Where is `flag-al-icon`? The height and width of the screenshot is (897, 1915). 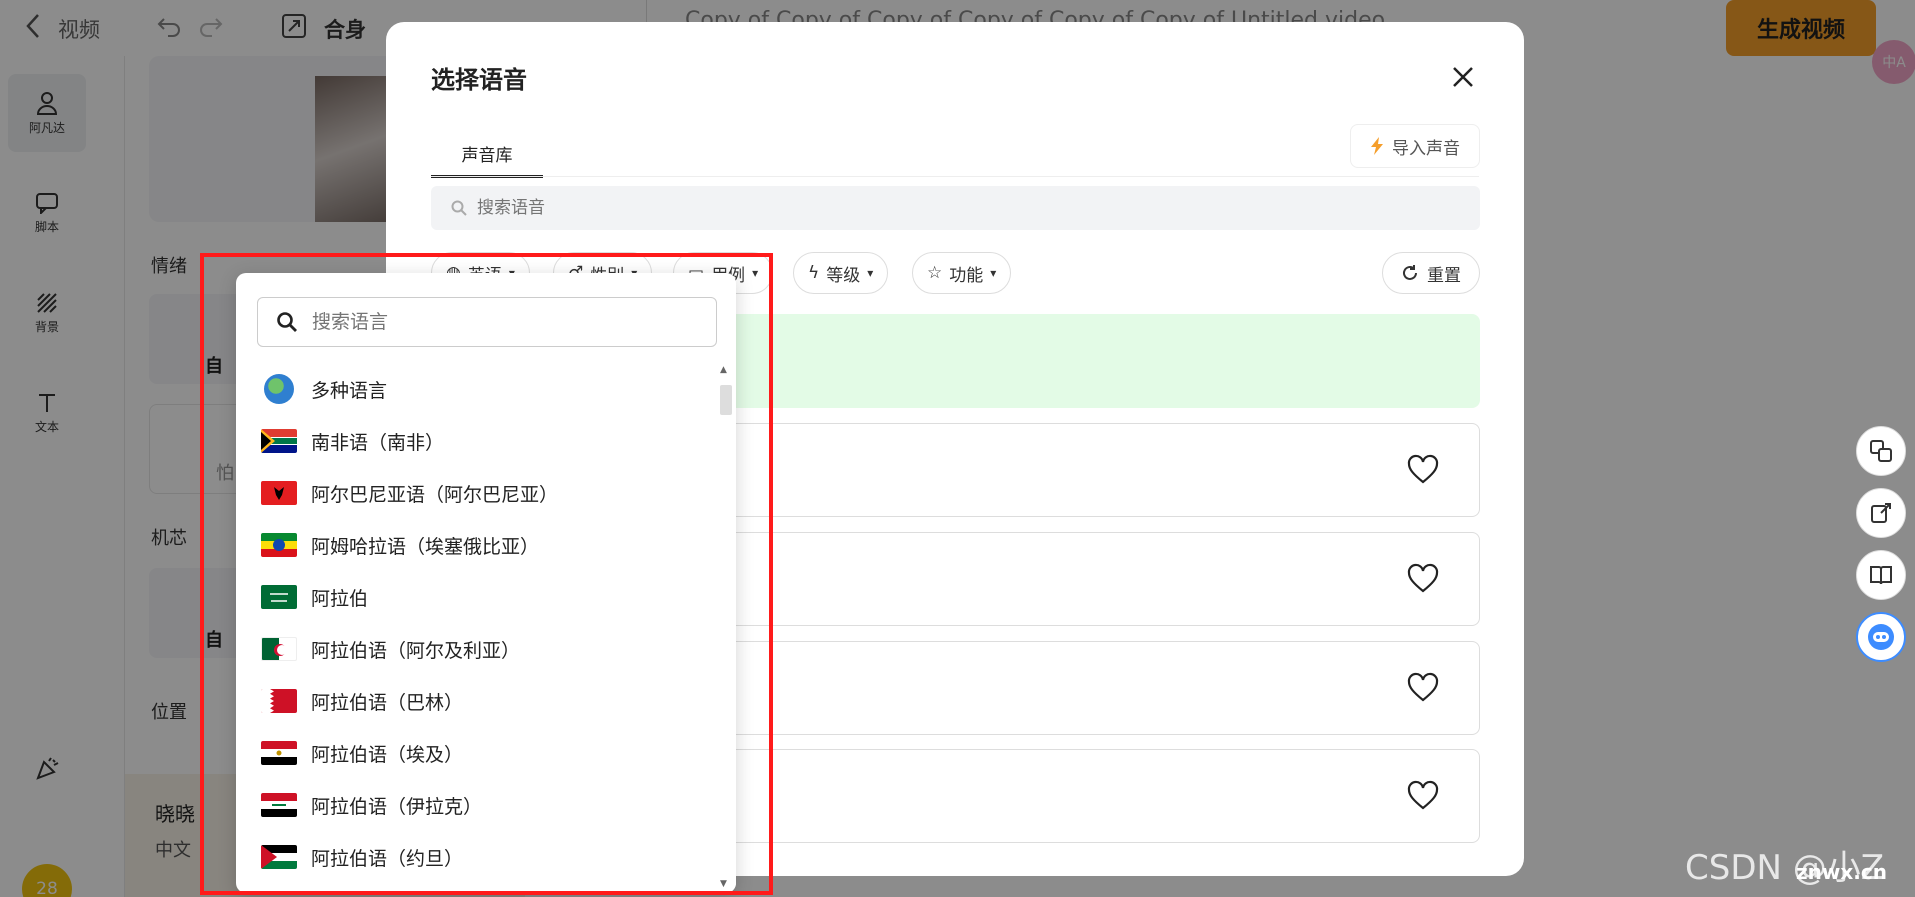
flag-al-icon is located at coordinates (279, 493).